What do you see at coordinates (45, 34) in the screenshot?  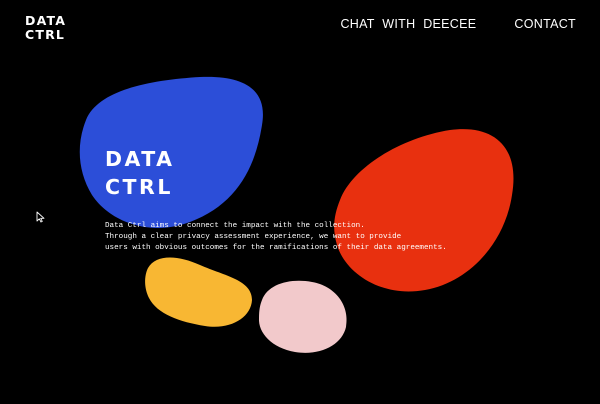 I see `logo-line-2: CTRL` at bounding box center [45, 34].